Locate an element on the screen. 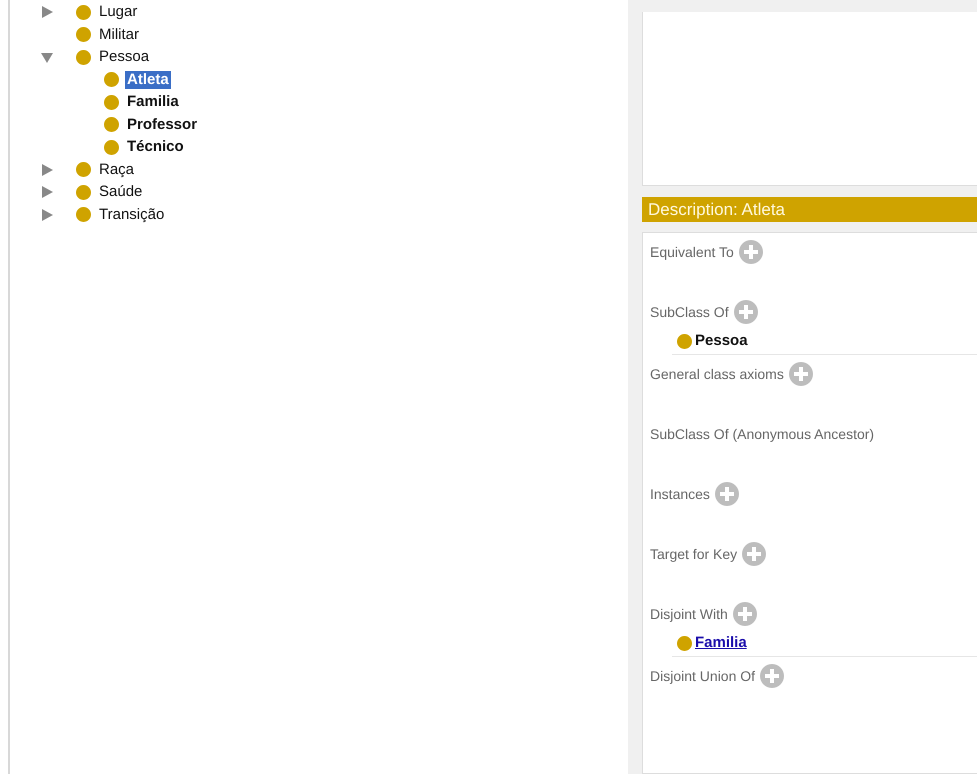 The image size is (977, 774). section-label: Instances is located at coordinates (680, 494).